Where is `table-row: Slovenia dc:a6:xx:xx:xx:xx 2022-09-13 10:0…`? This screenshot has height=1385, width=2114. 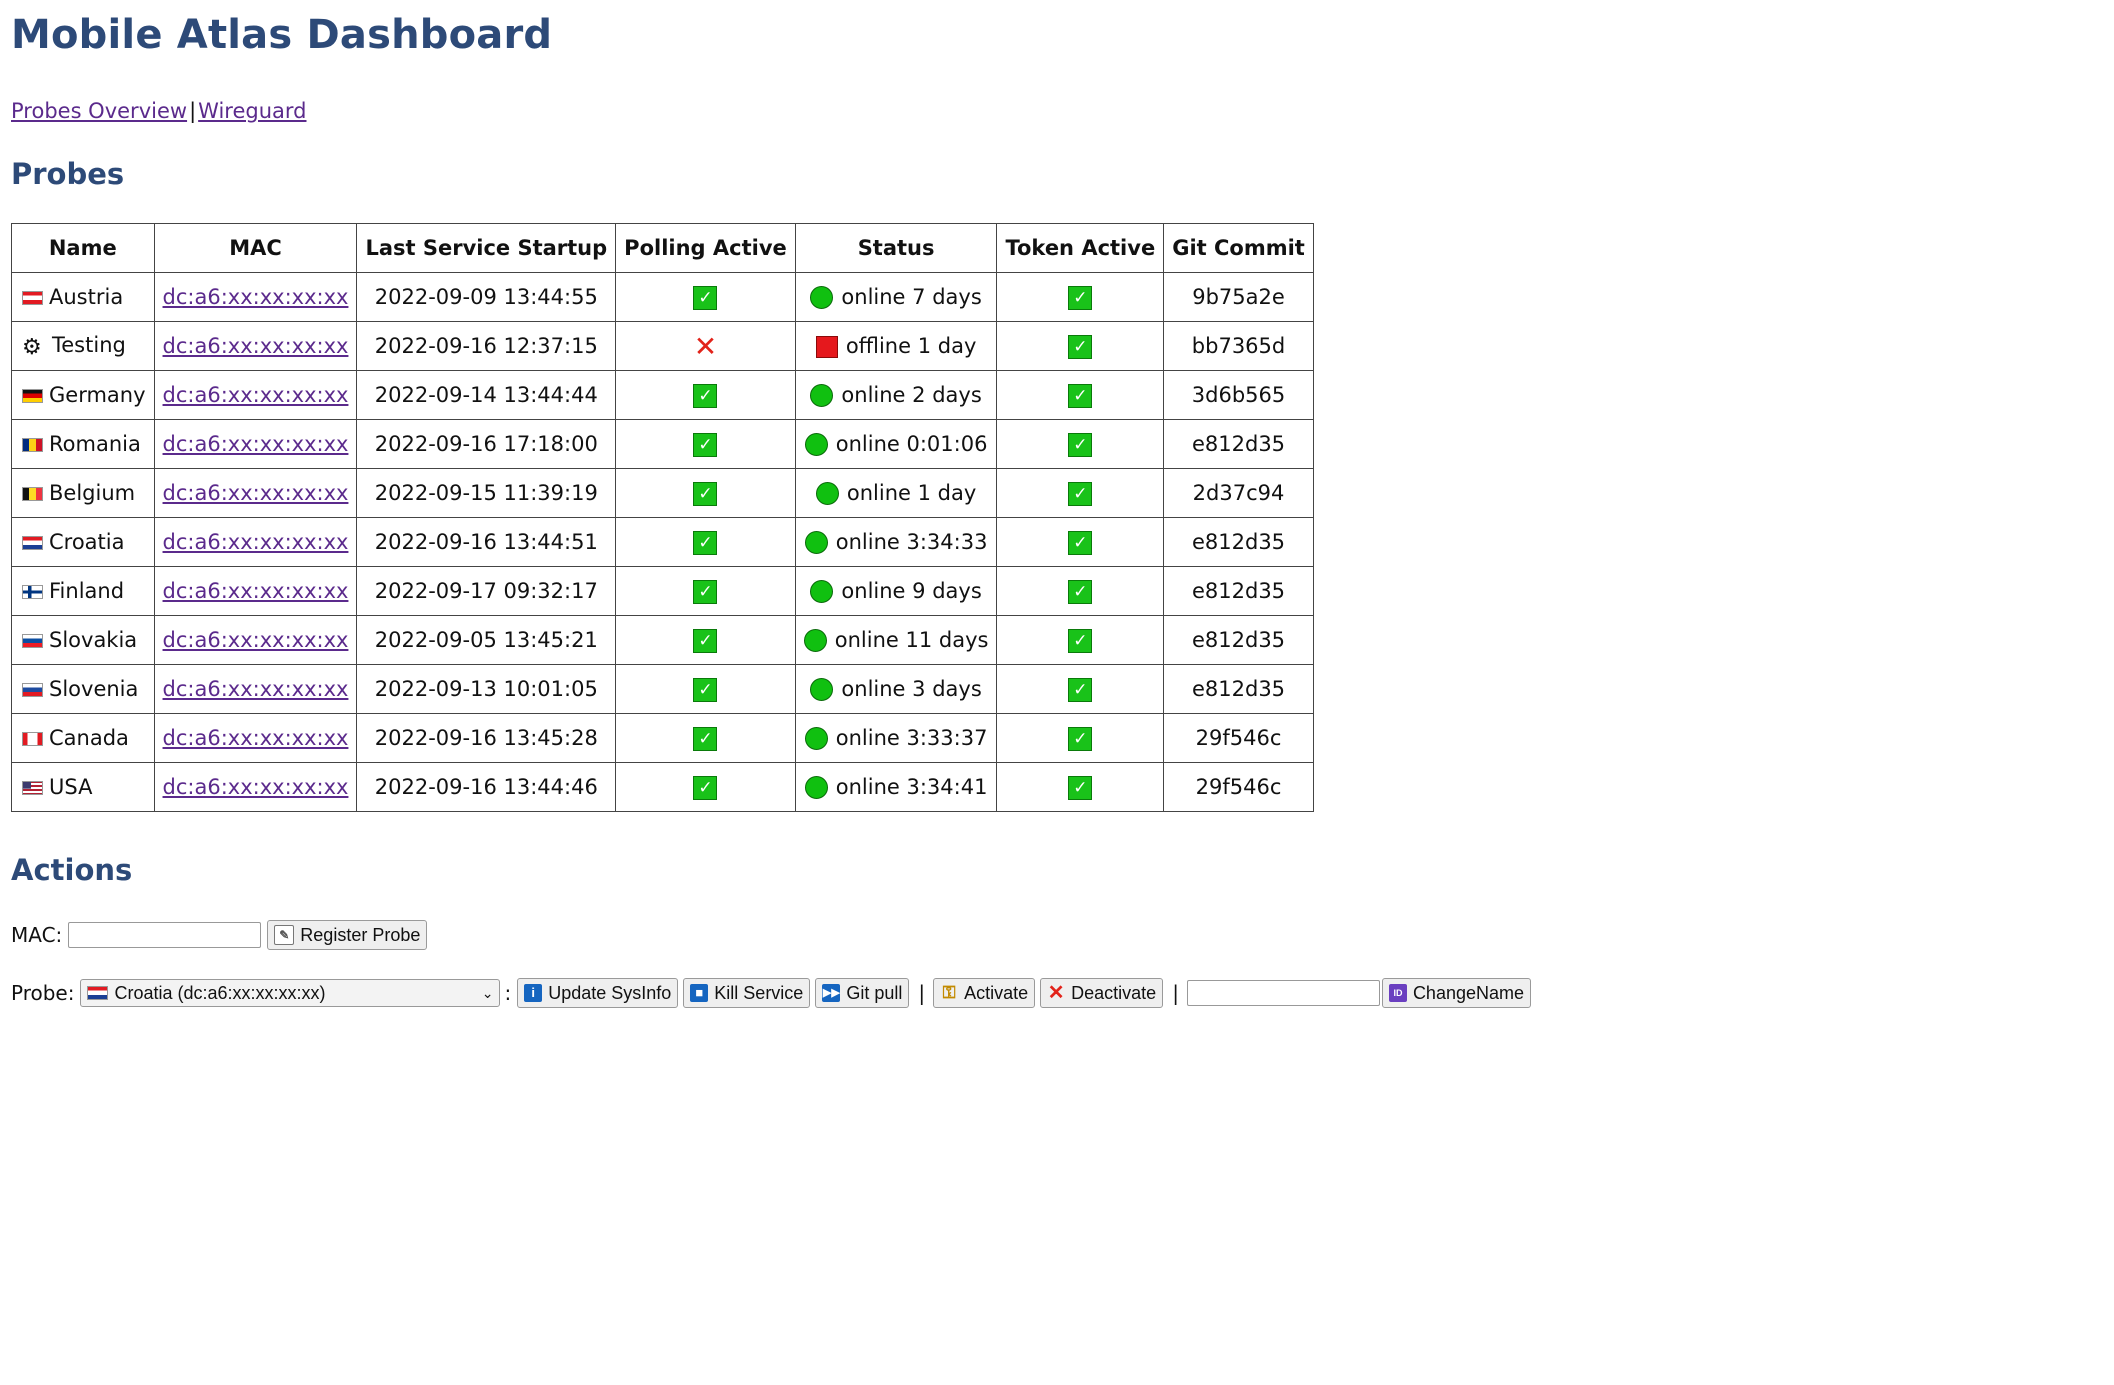 table-row: Slovenia dc:a6:xx:xx:xx:xx 2022-09-13 10:0… is located at coordinates (662, 689).